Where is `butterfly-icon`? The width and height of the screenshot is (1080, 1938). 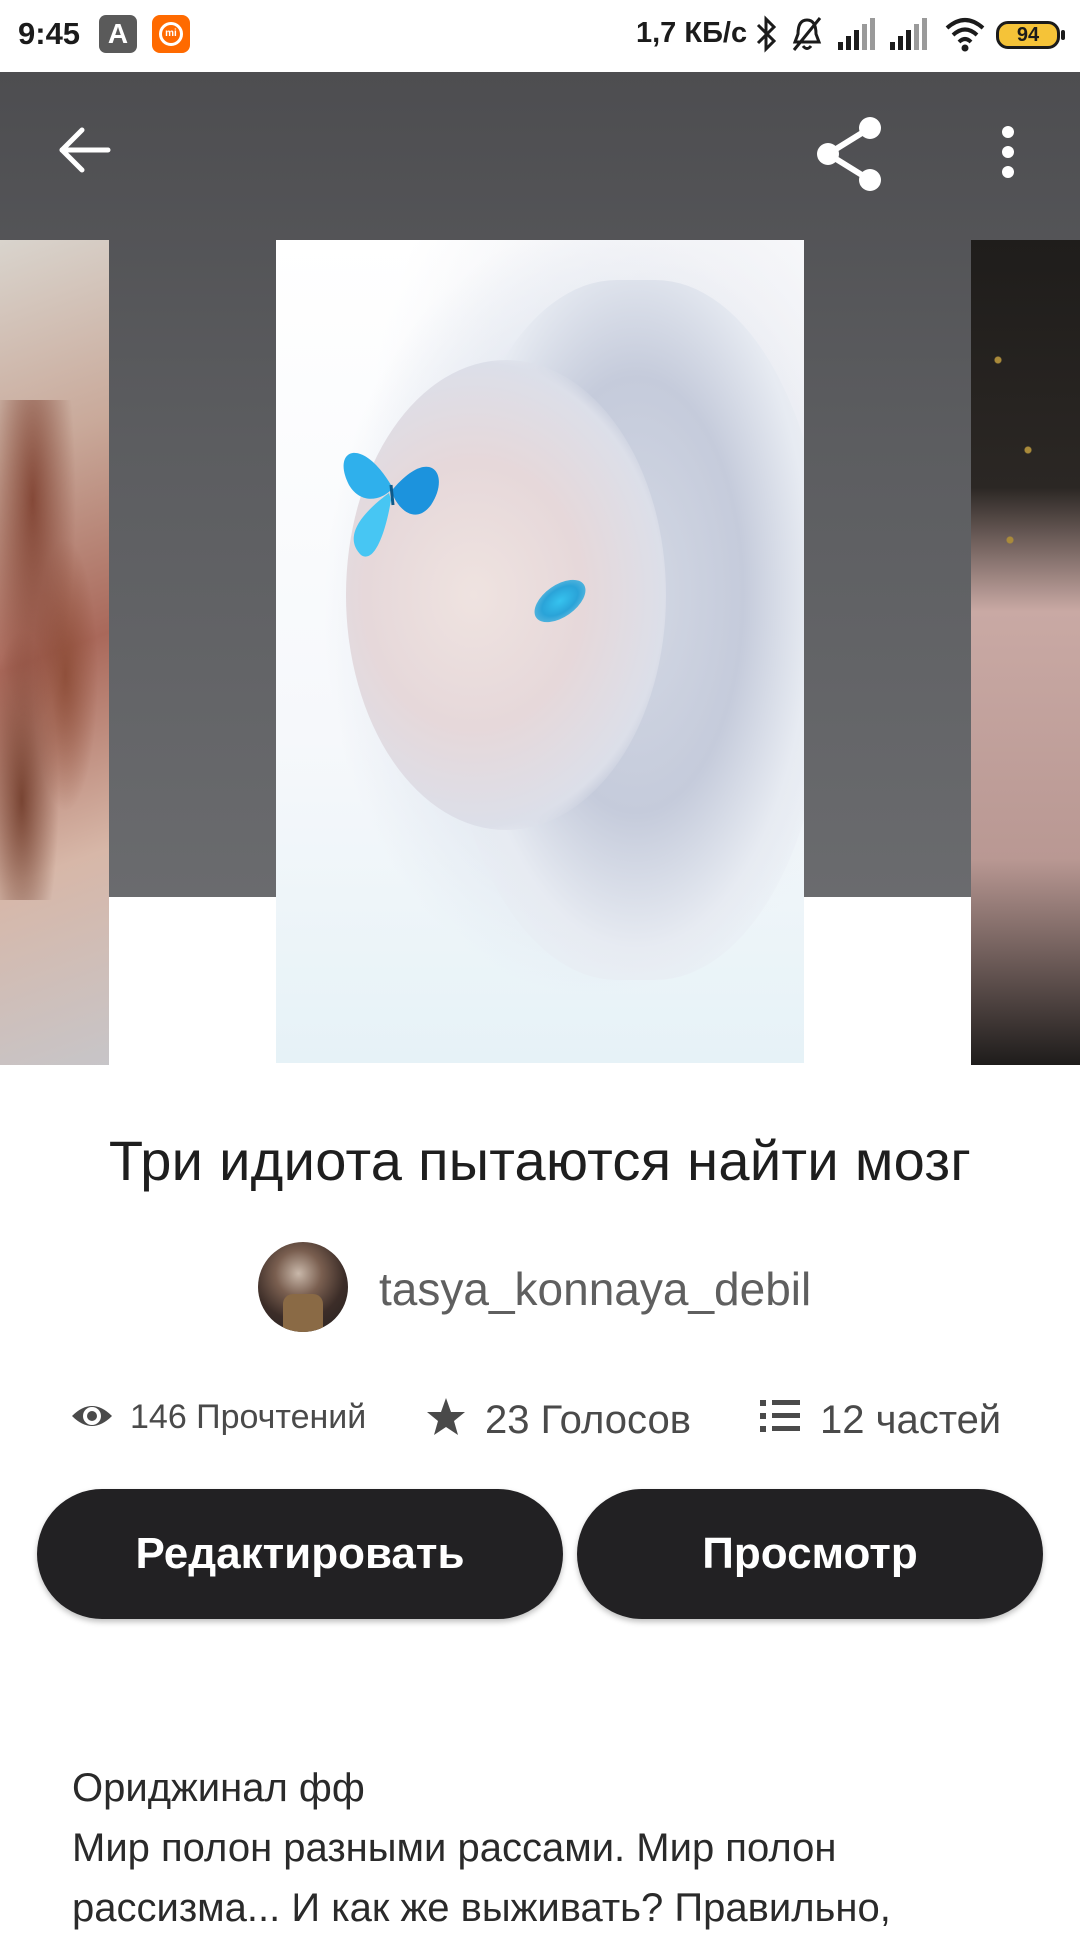 butterfly-icon is located at coordinates (391, 504).